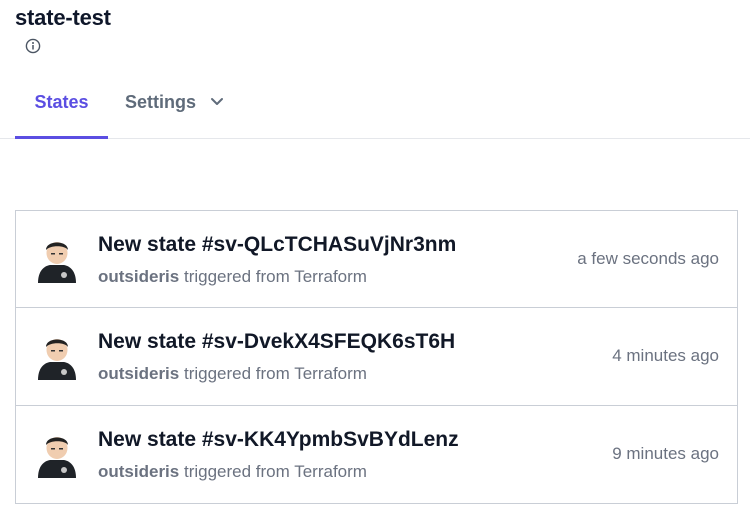 This screenshot has width=750, height=514. What do you see at coordinates (33, 46) in the screenshot?
I see `info-icon` at bounding box center [33, 46].